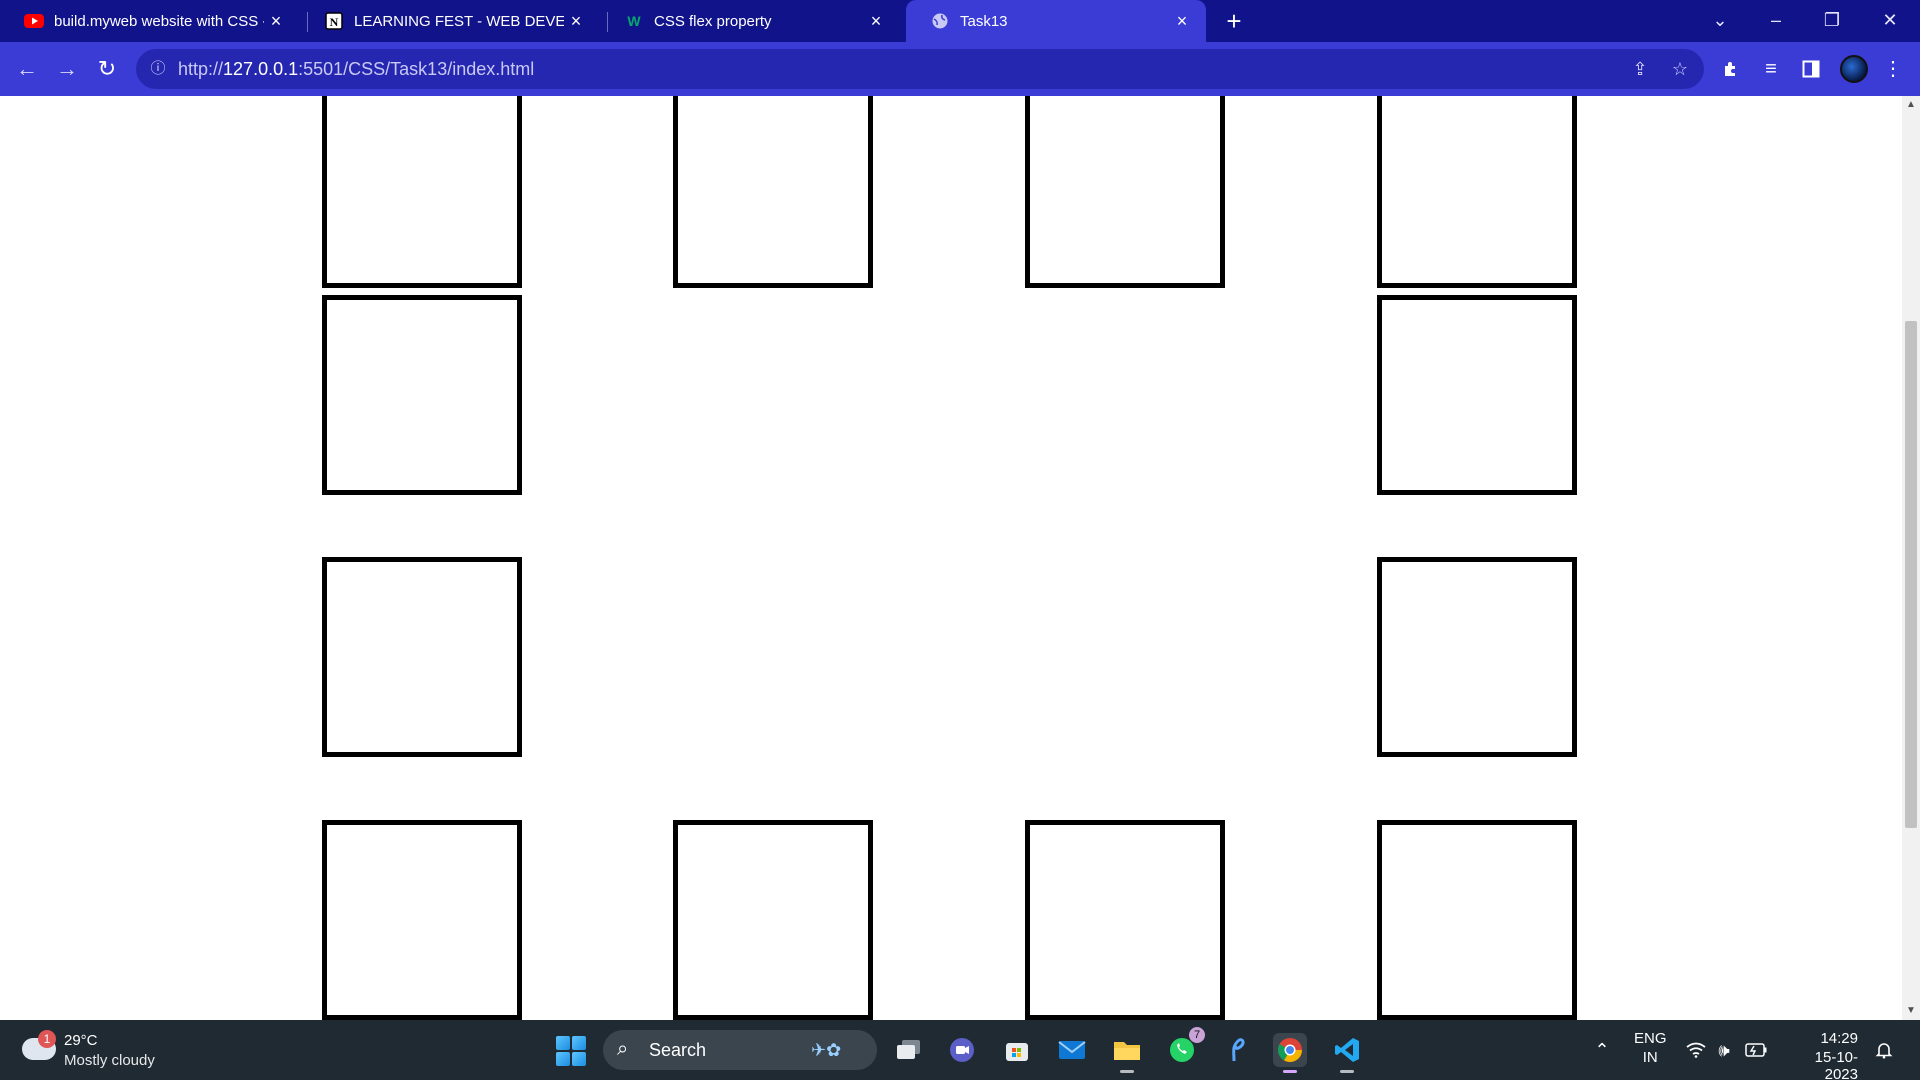 Image resolution: width=1920 pixels, height=1080 pixels. What do you see at coordinates (1696, 1050) in the screenshot?
I see `wifi-icon` at bounding box center [1696, 1050].